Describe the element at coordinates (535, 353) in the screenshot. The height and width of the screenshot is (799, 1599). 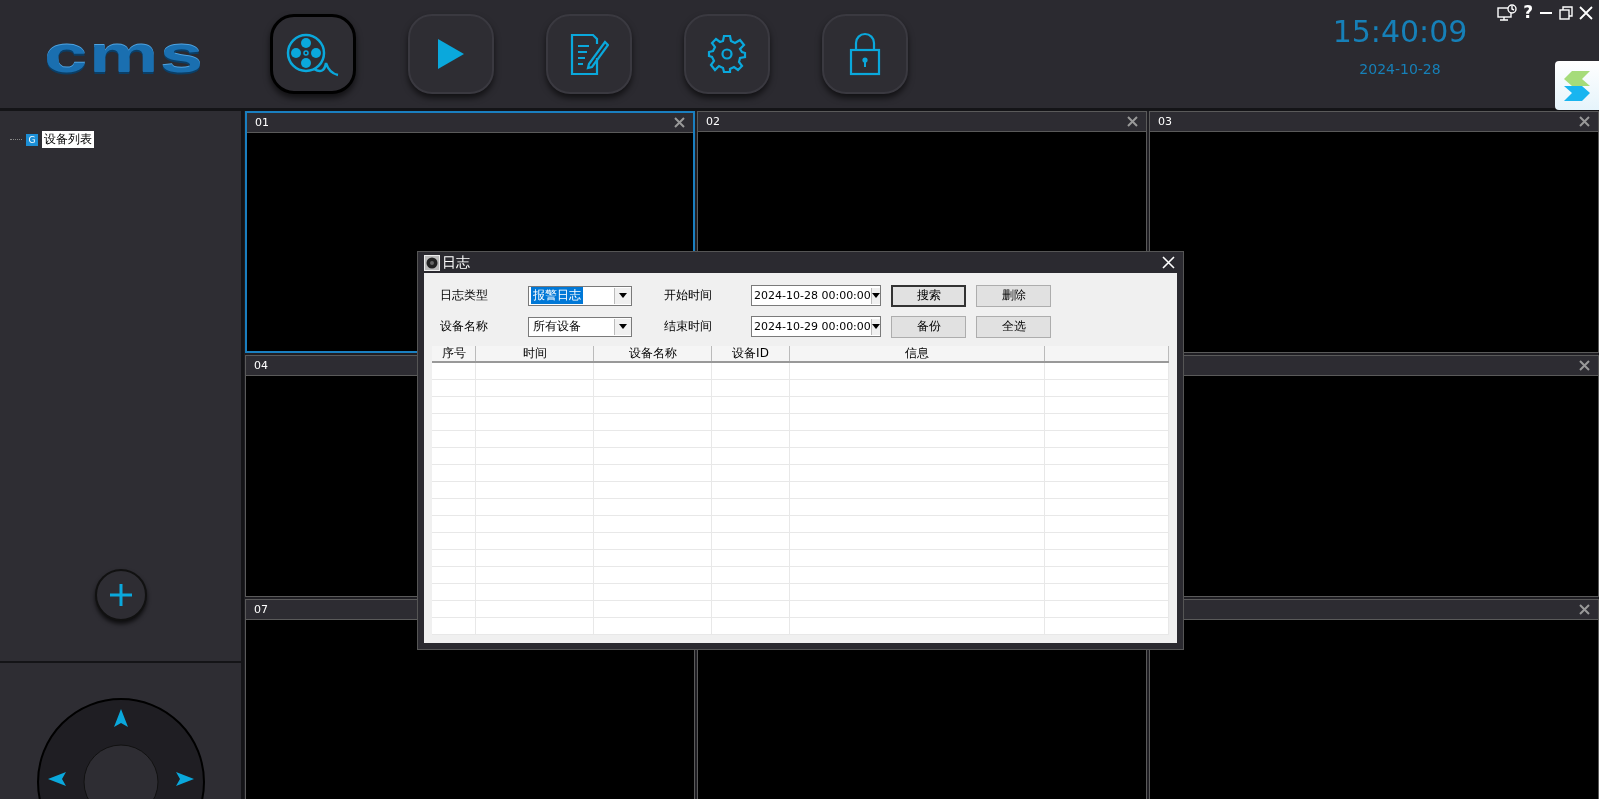
I see `column-header: 时间` at that location.